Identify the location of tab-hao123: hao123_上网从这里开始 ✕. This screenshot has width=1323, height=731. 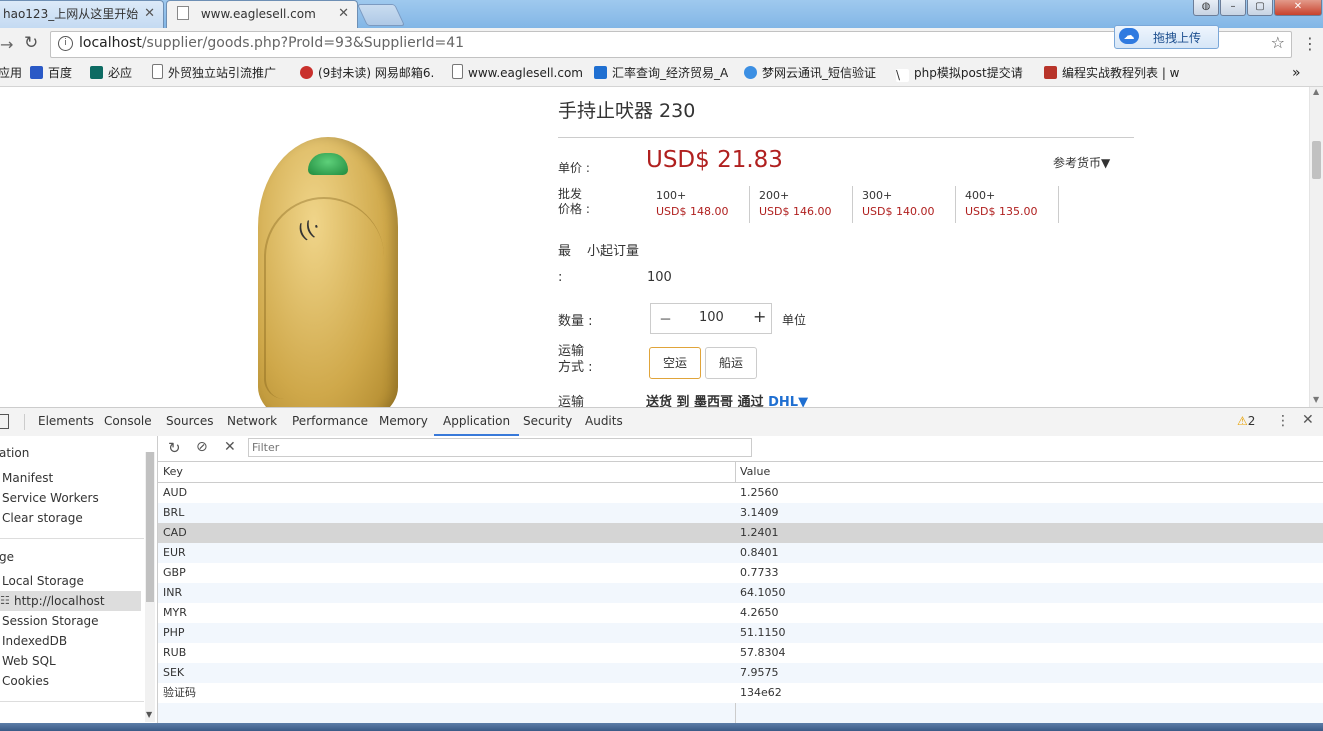
(82, 14).